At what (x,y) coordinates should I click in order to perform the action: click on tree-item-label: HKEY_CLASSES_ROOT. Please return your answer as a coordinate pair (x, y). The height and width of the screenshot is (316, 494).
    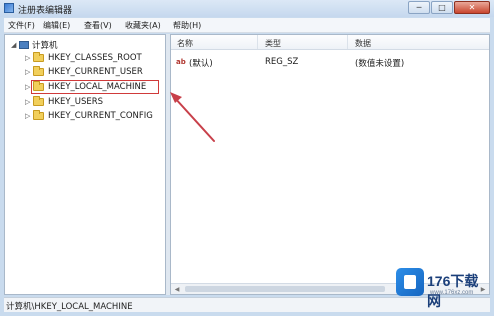
    Looking at the image, I should click on (95, 58).